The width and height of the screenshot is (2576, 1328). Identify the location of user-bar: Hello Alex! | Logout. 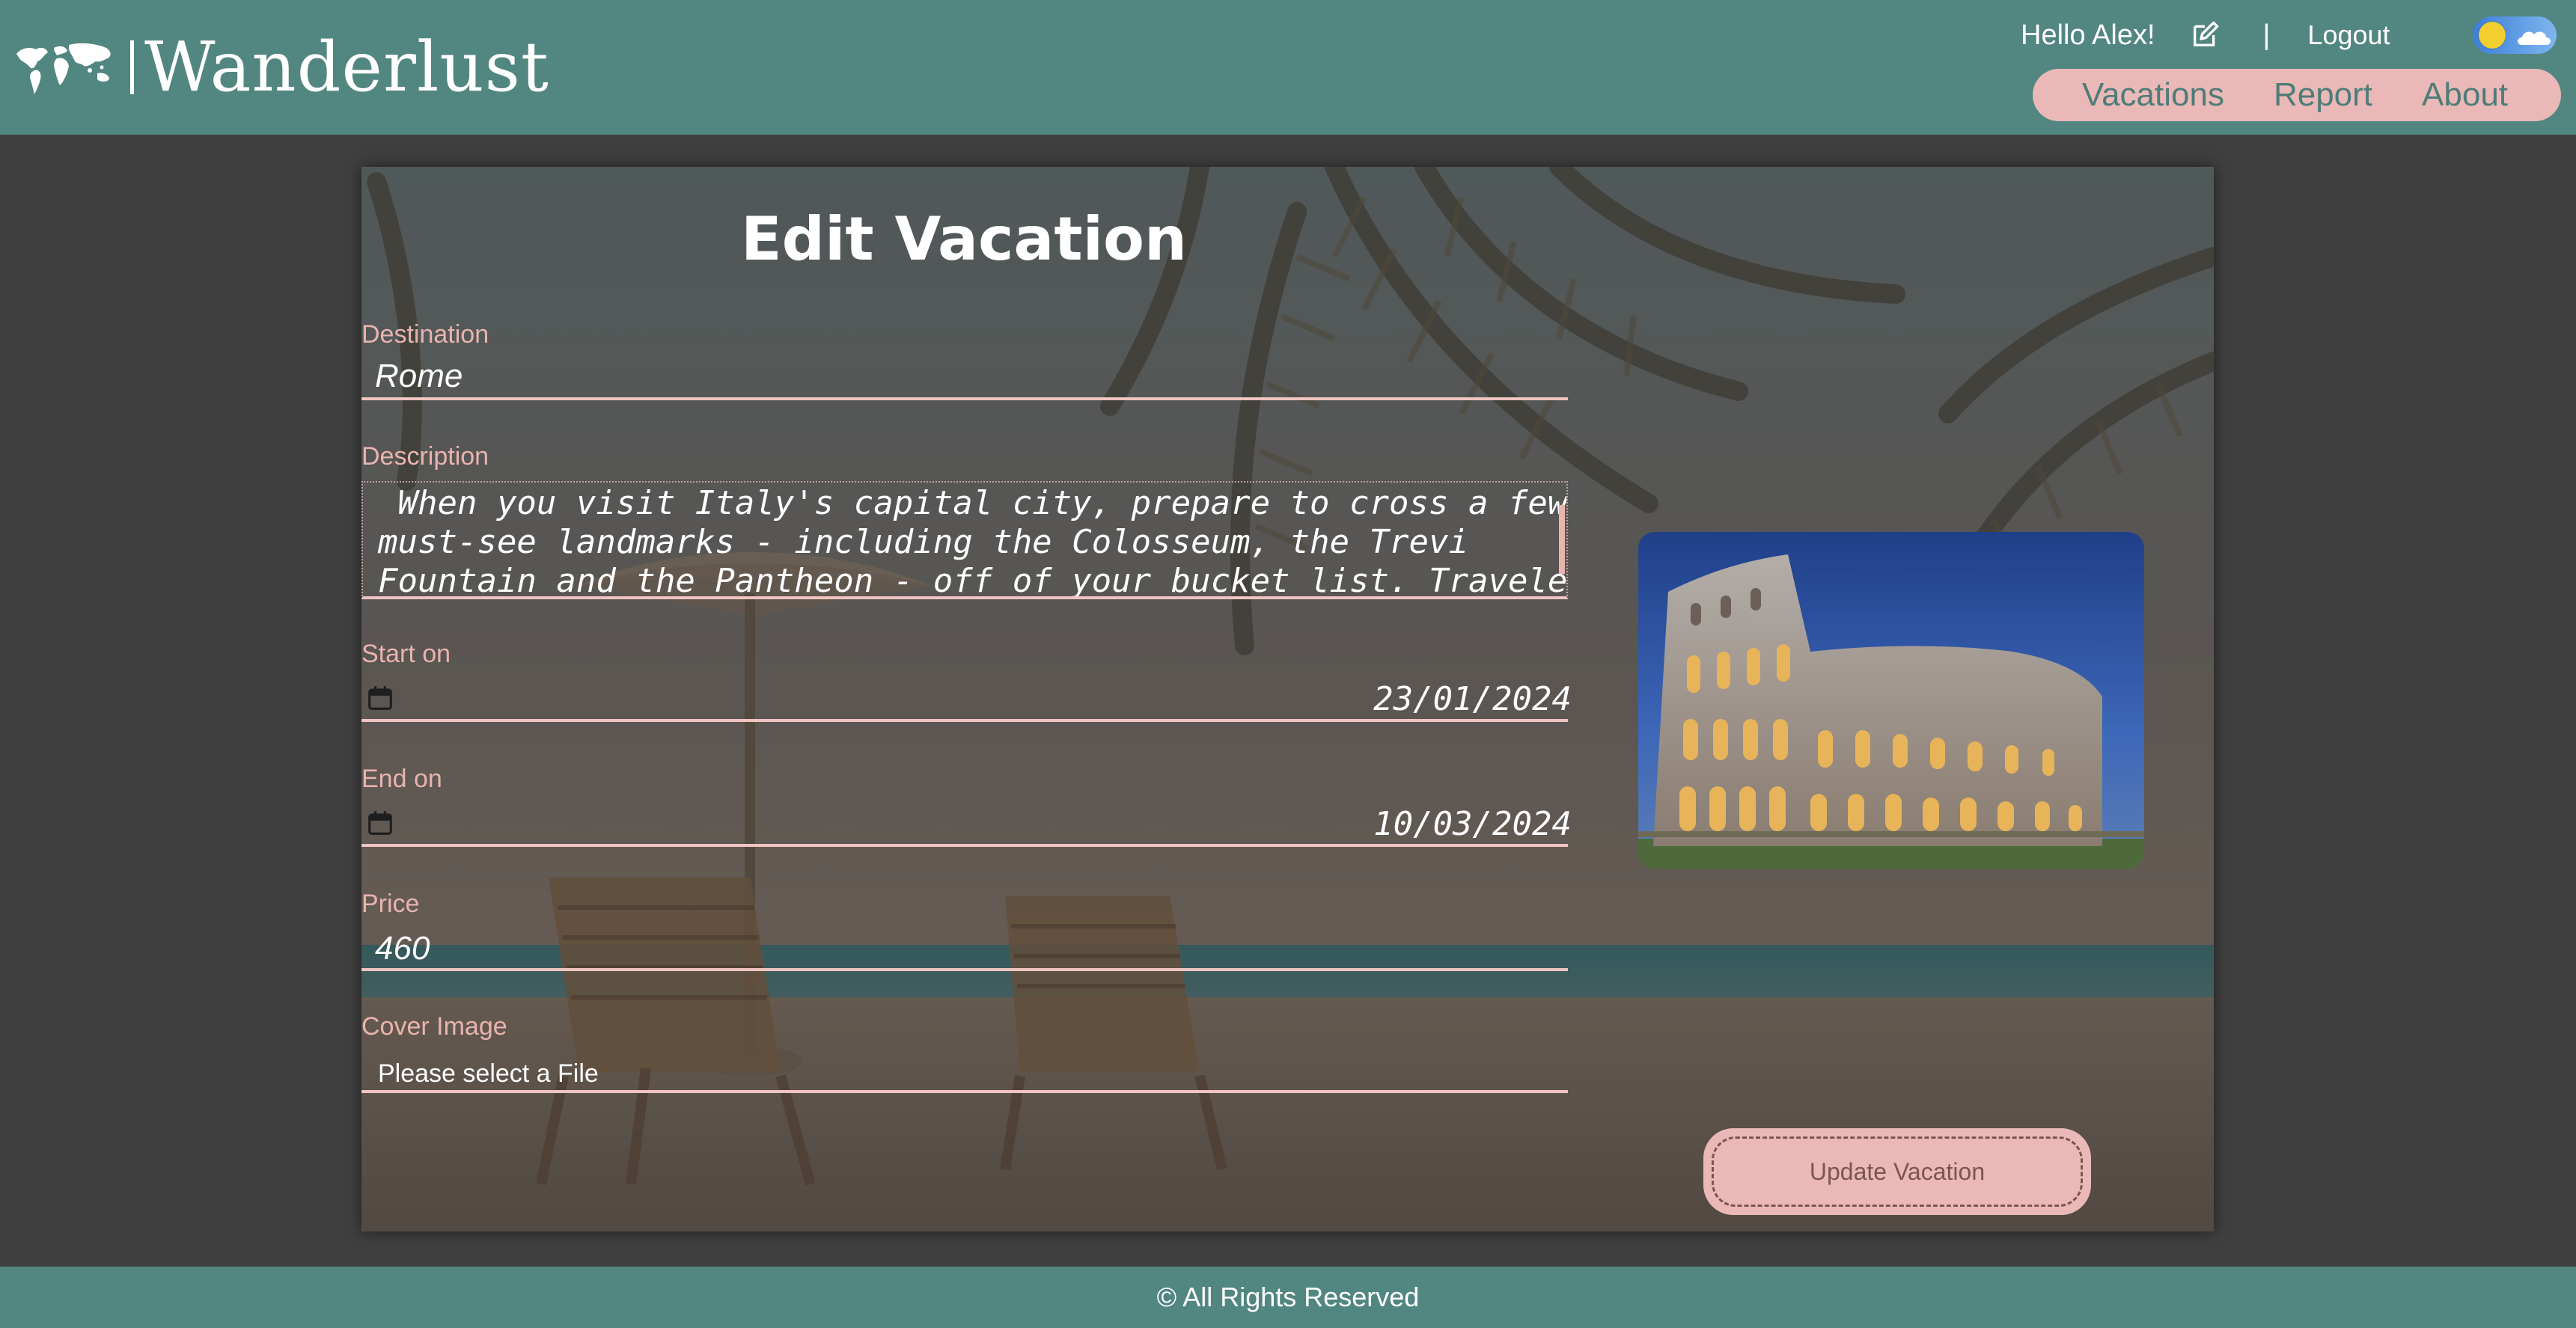
(2205, 35).